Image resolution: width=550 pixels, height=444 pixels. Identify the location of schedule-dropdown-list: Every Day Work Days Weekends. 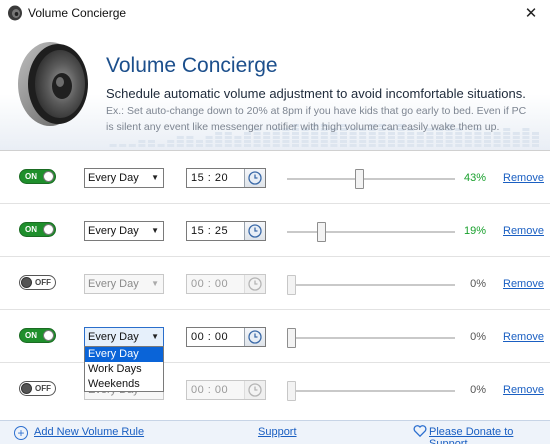
(124, 369).